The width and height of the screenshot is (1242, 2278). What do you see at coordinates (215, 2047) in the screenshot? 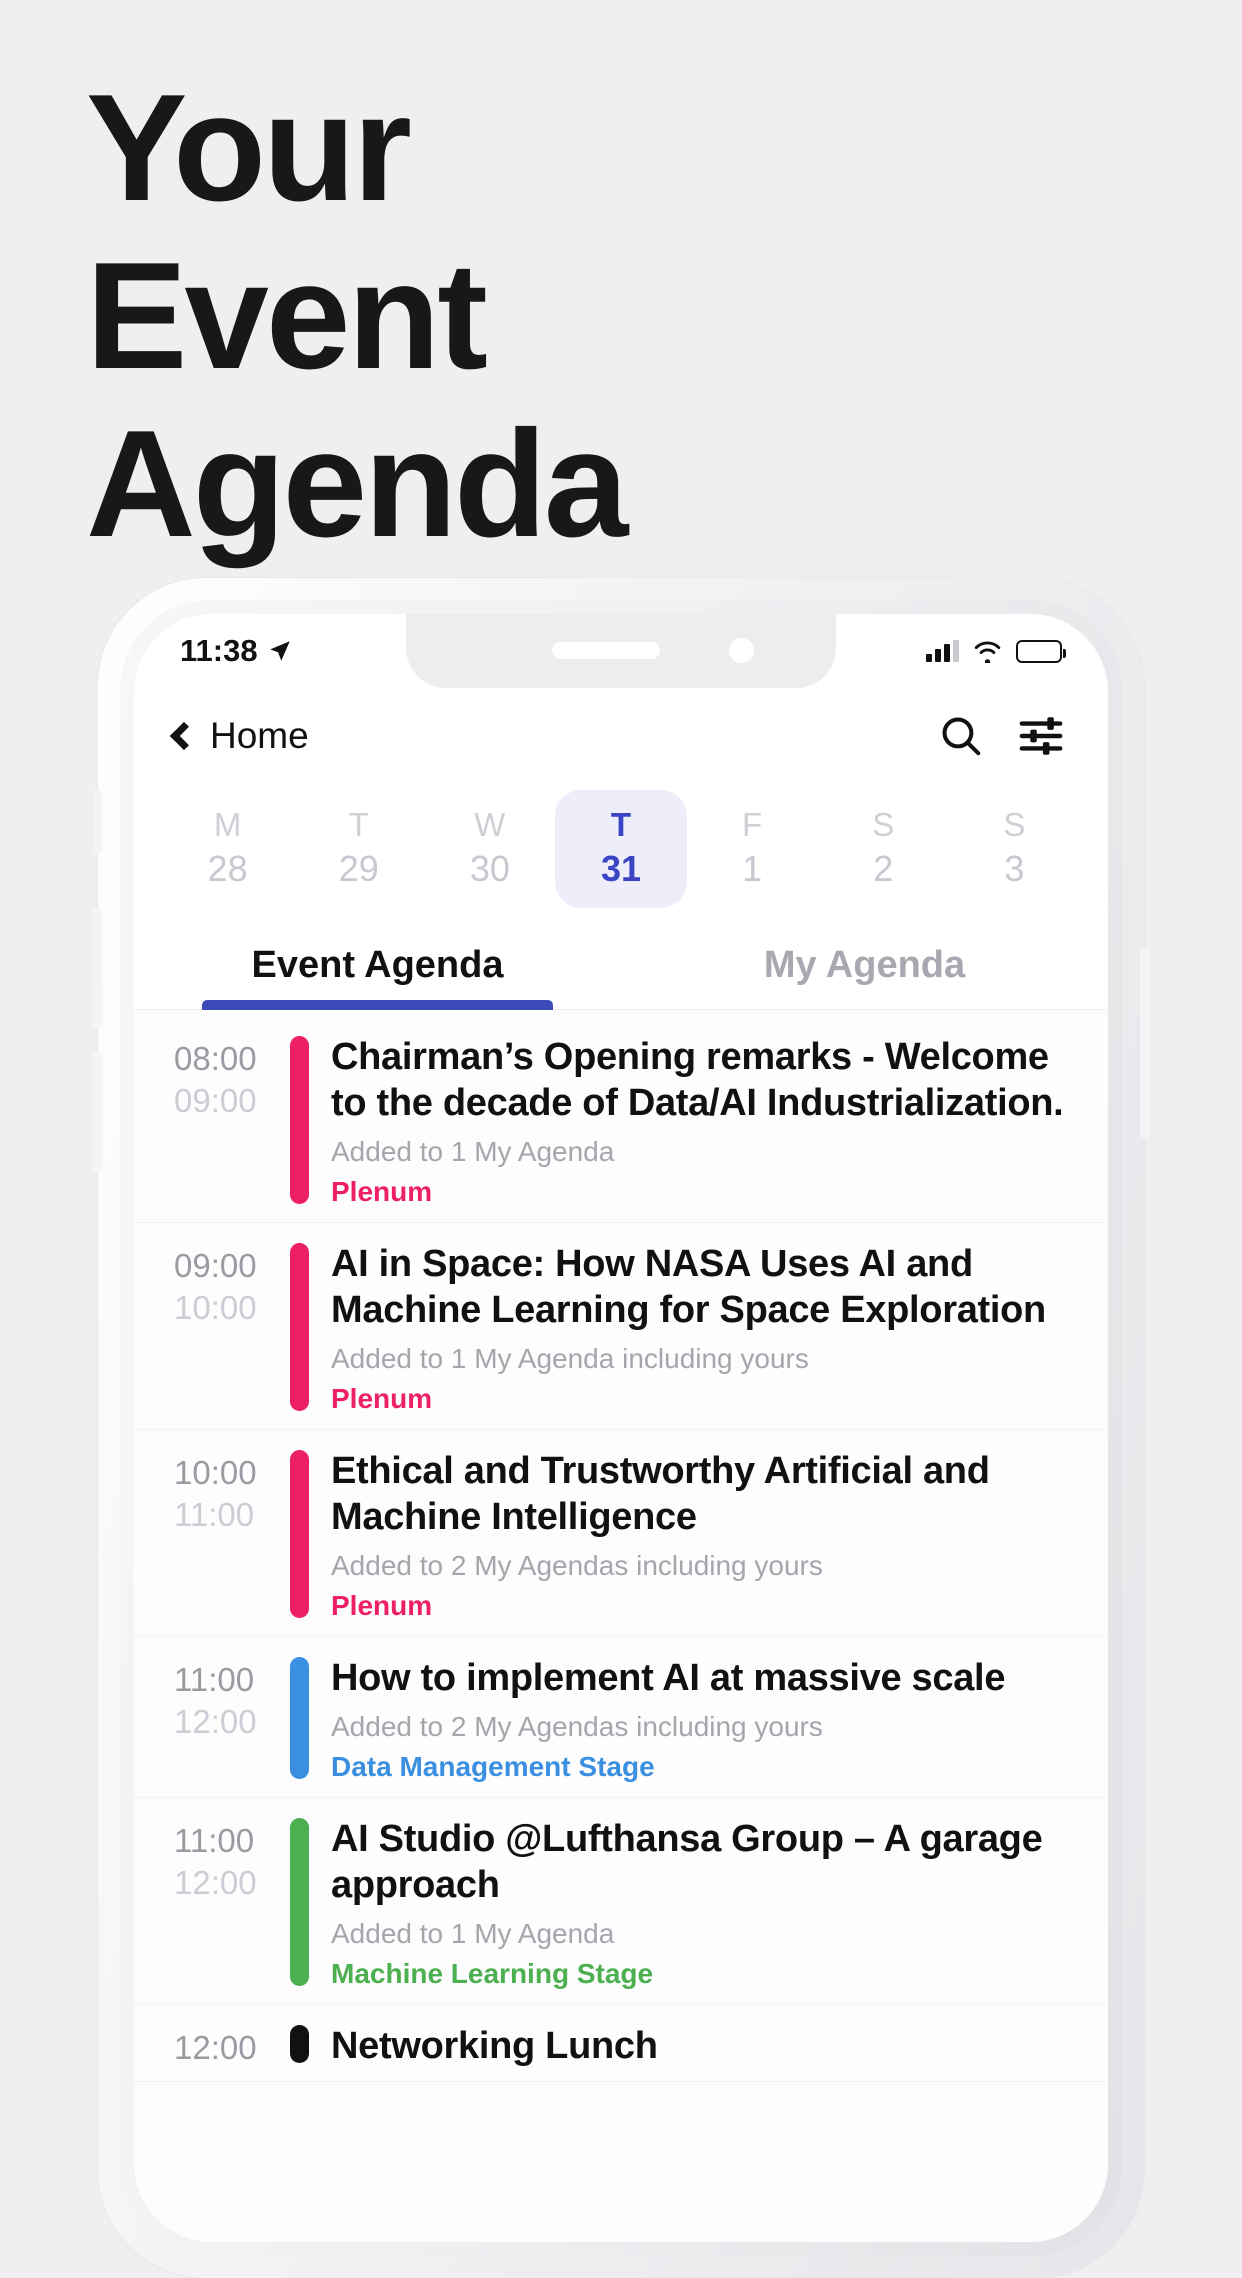
I see `event-start-time: 12:00` at bounding box center [215, 2047].